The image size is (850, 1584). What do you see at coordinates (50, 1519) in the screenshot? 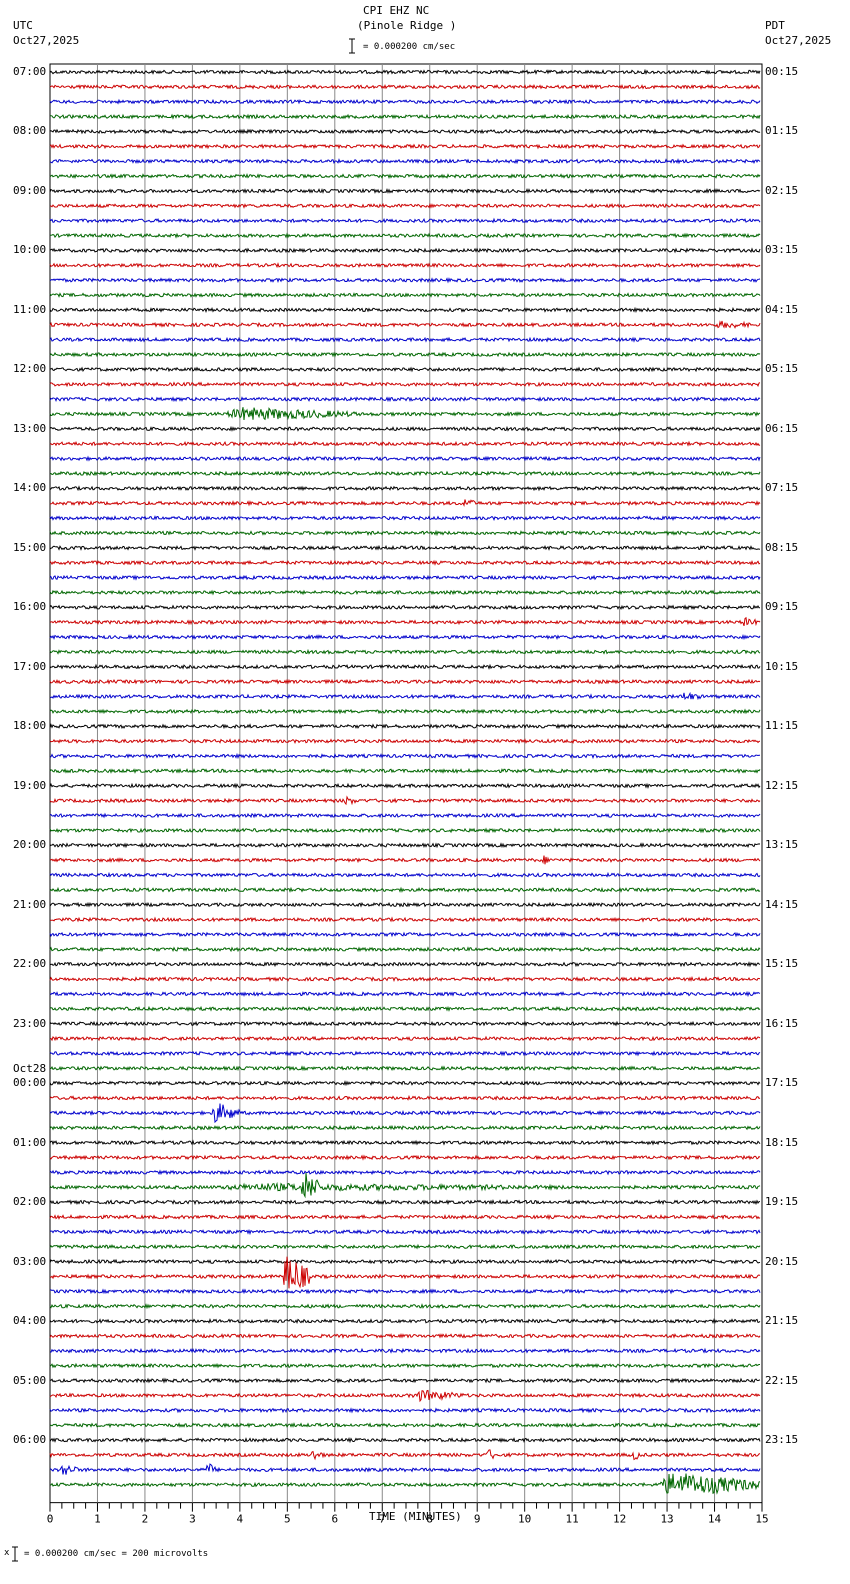
I see `x-tick-label: 0` at bounding box center [50, 1519].